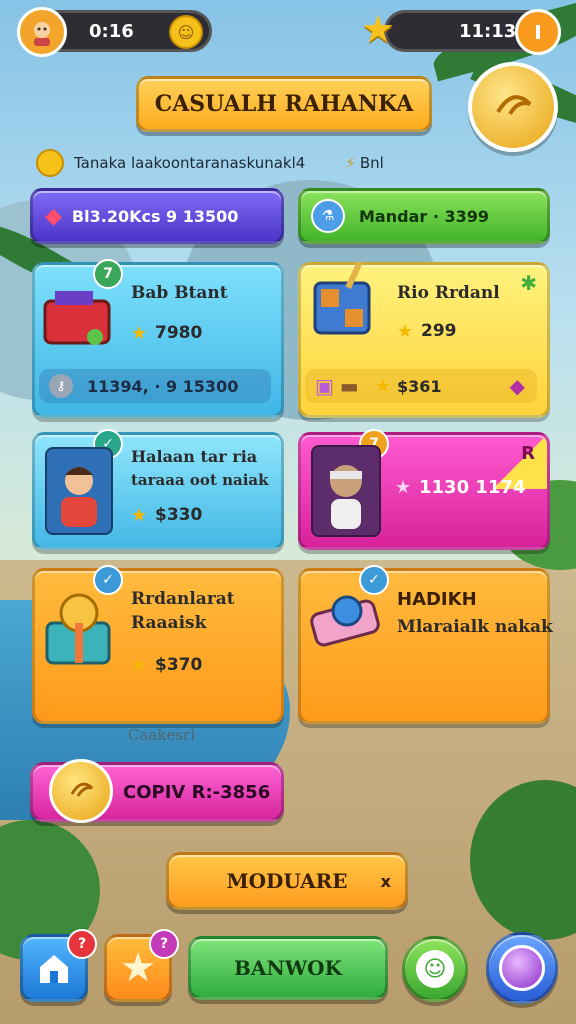  I want to click on hud-right-bar: ★ 11:13, so click(461, 31).